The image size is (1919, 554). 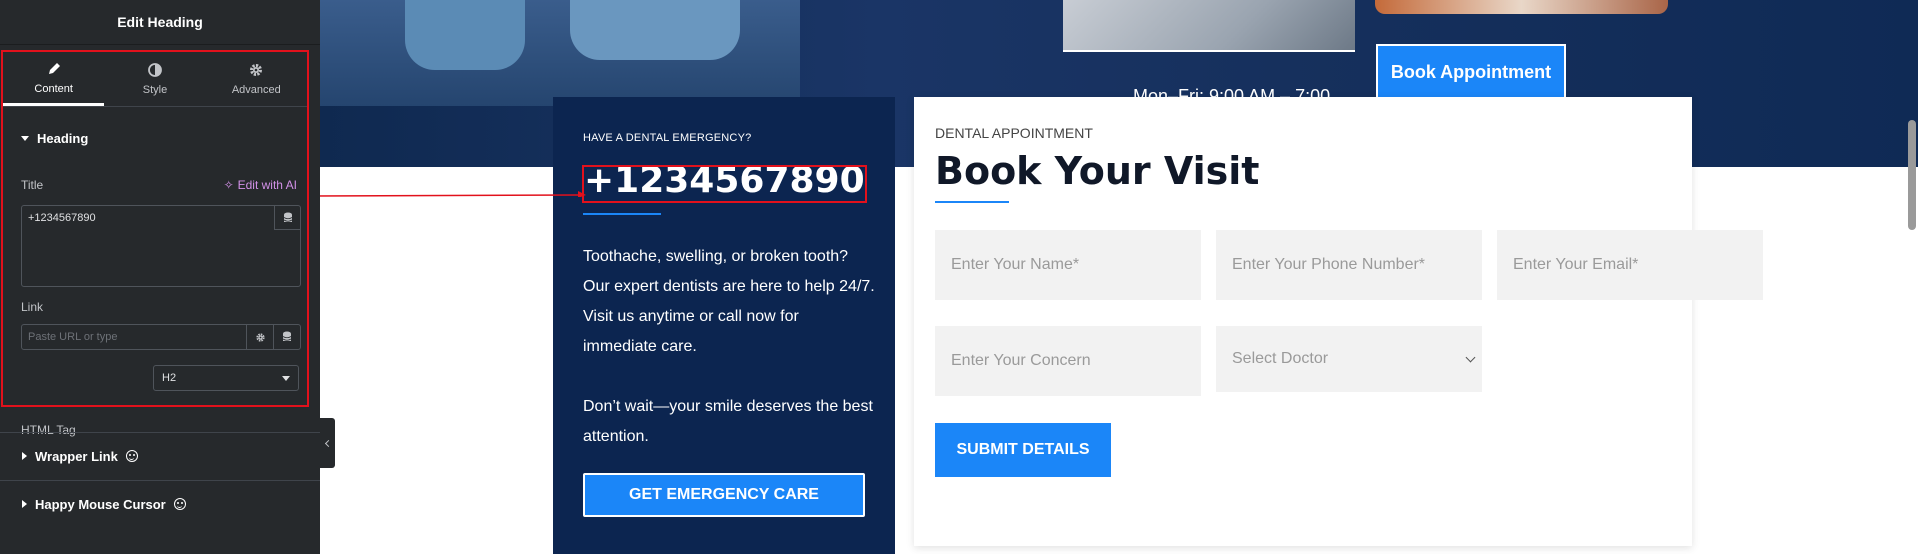 I want to click on pencil-icon, so click(x=54, y=68).